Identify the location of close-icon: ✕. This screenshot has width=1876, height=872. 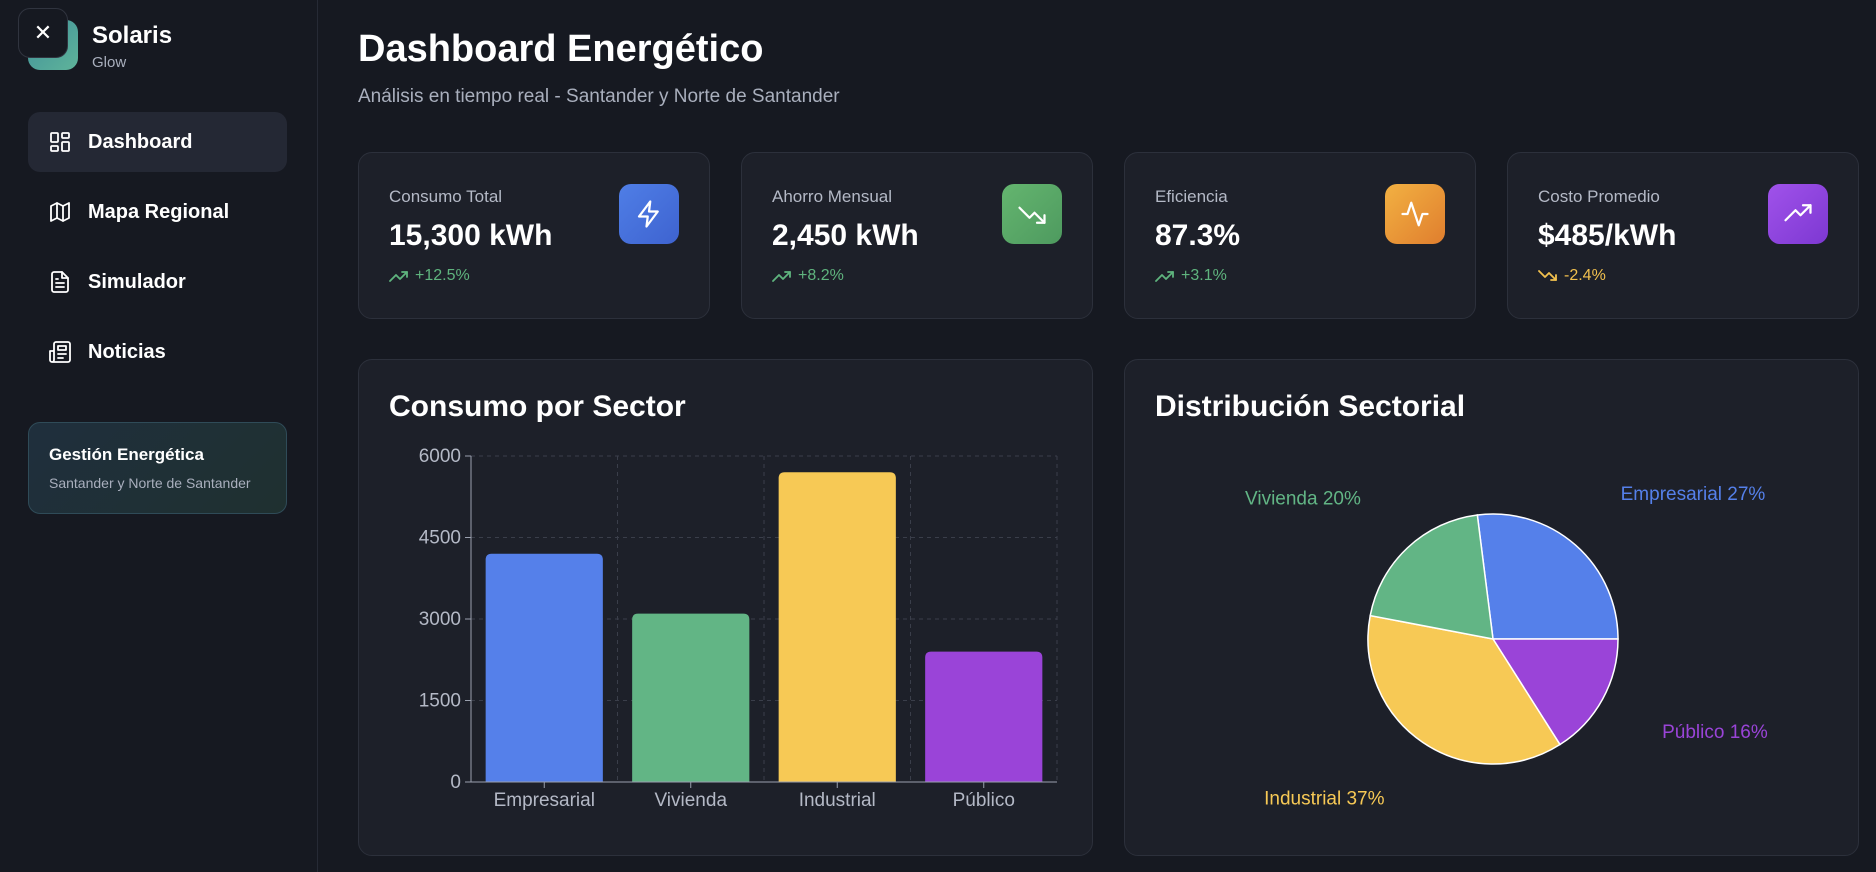
(43, 32).